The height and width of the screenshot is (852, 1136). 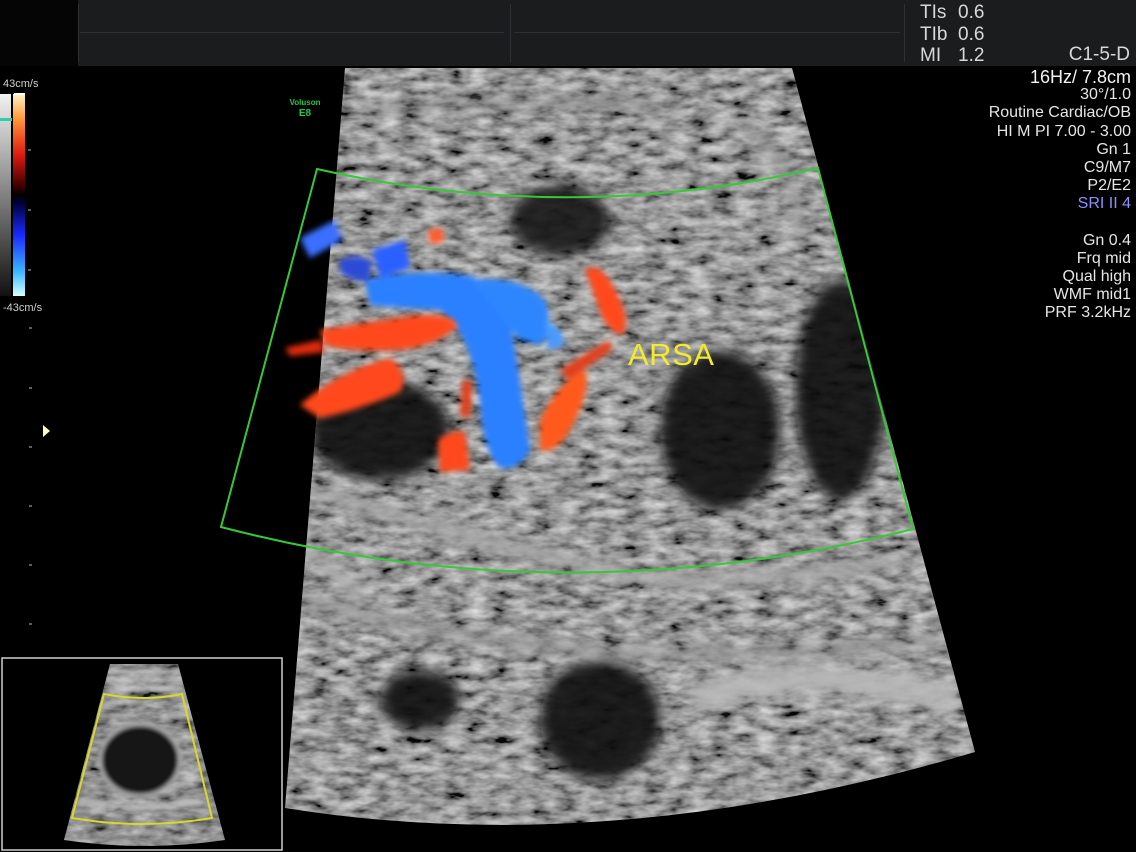 I want to click on color-scale-bar, so click(x=15, y=194).